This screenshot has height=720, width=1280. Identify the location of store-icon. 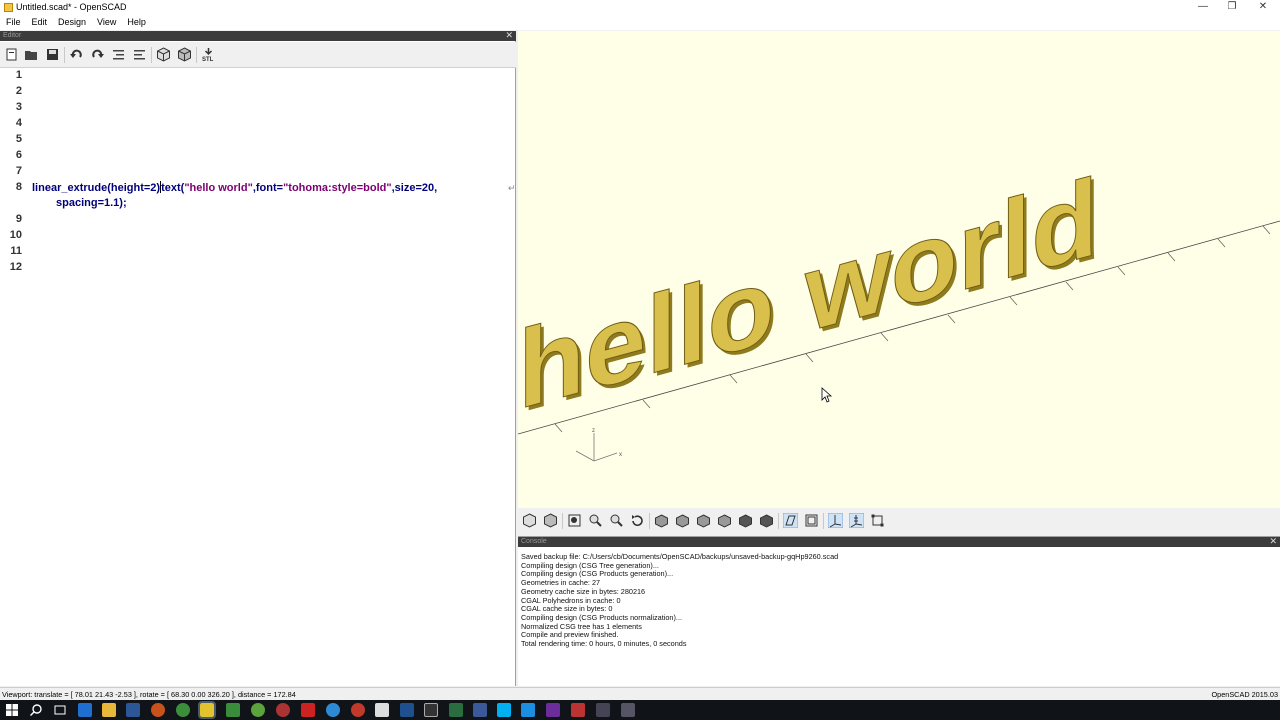
(133, 710).